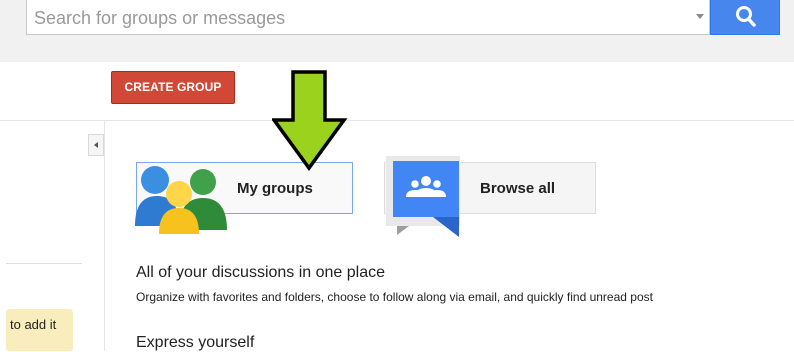 Image resolution: width=794 pixels, height=352 pixels. I want to click on browse-all-label: Browse all, so click(518, 188).